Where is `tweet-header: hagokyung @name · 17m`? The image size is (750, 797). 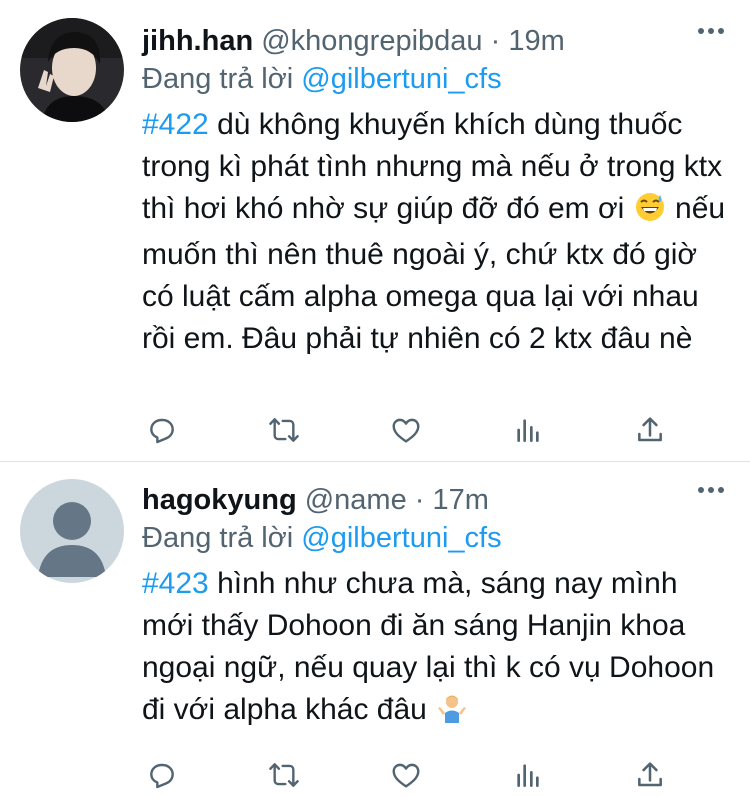 tweet-header: hagokyung @name · 17m is located at coordinates (436, 500).